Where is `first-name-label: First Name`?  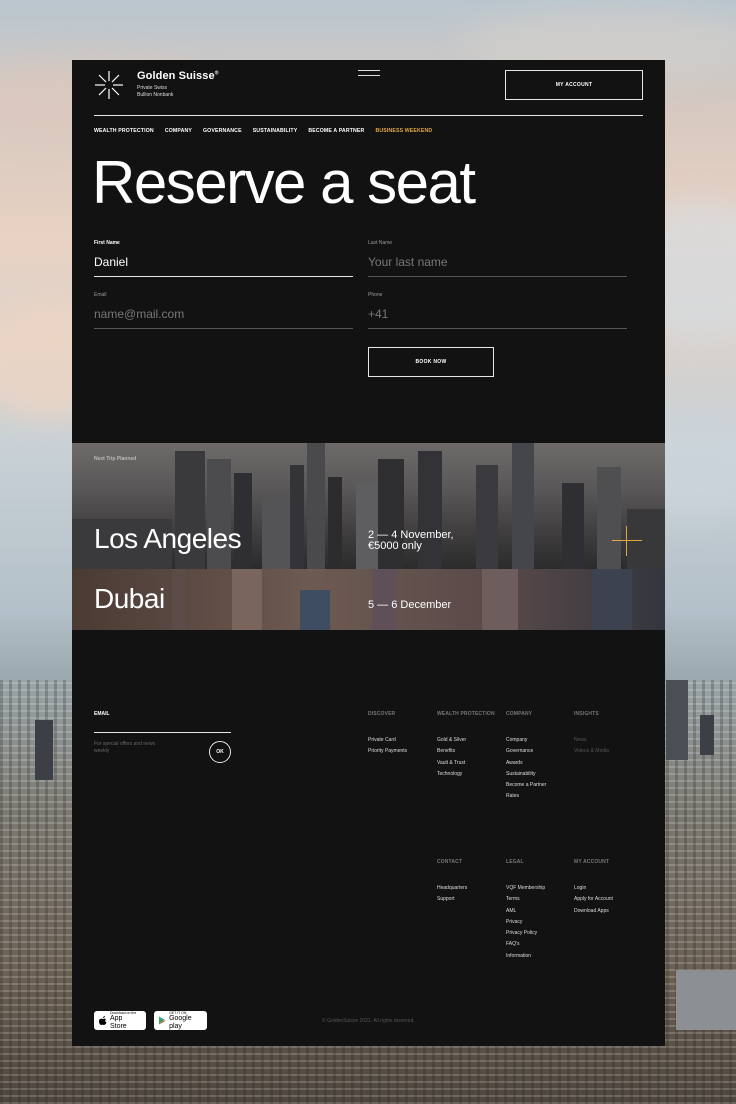
first-name-label: First Name is located at coordinates (107, 243).